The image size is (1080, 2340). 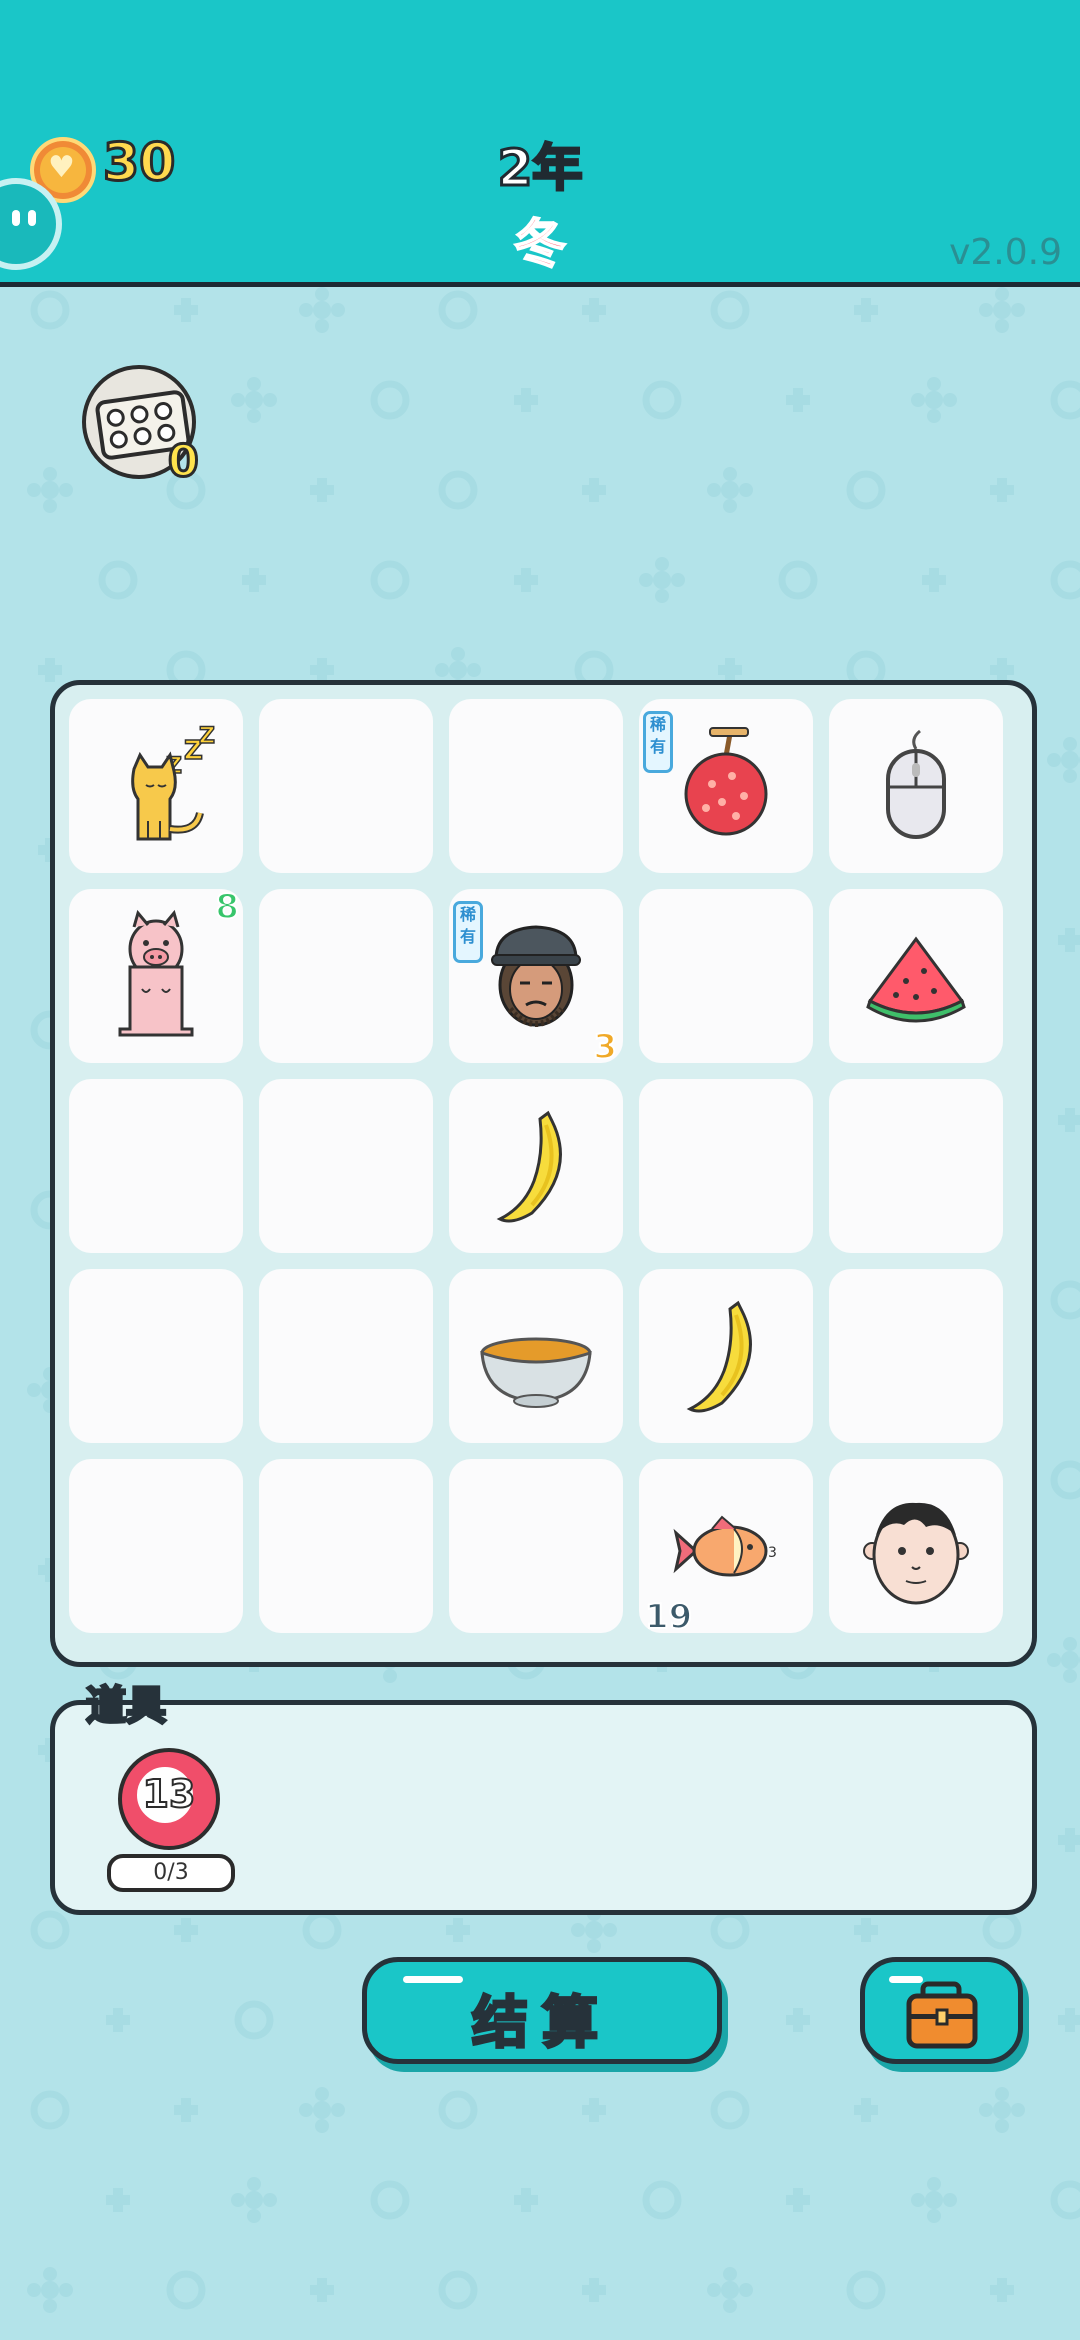 I want to click on target-icon: 13, so click(x=169, y=1799).